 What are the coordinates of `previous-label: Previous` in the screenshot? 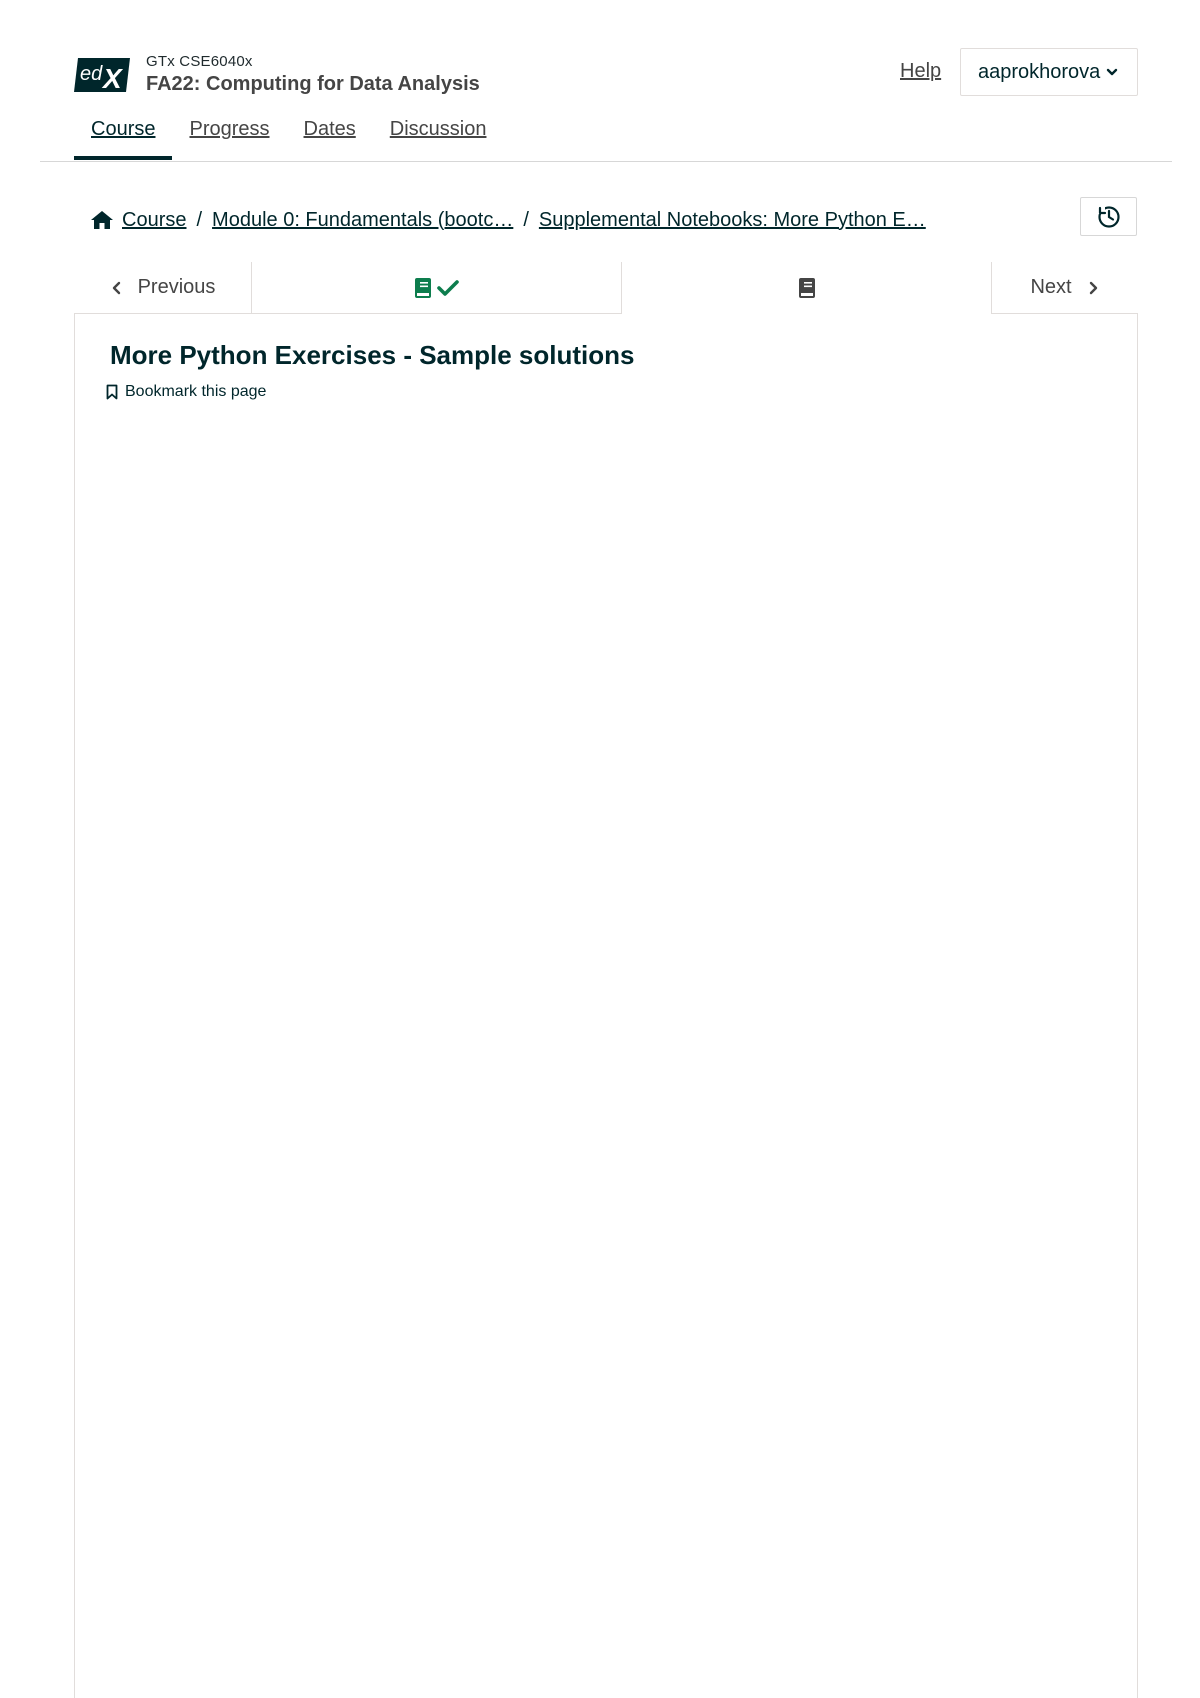 It's located at (176, 287).